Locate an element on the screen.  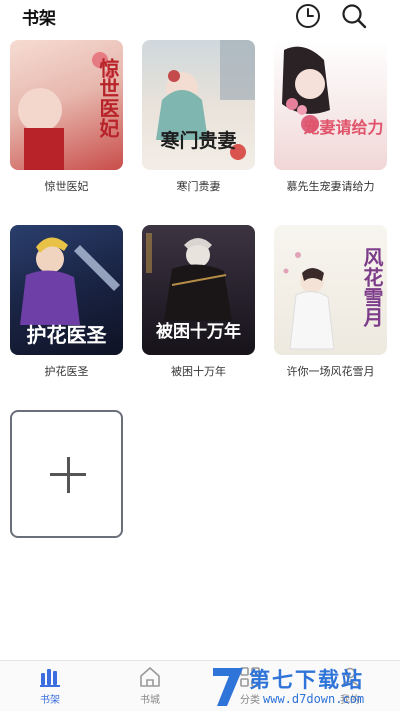
book-cover: 风花雪月 is located at coordinates (330, 290).